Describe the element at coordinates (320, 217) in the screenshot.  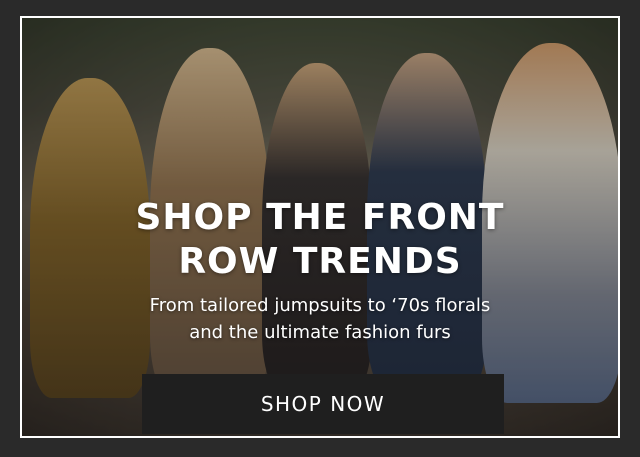
I see `headline-line: SHOP THE FRONT` at that location.